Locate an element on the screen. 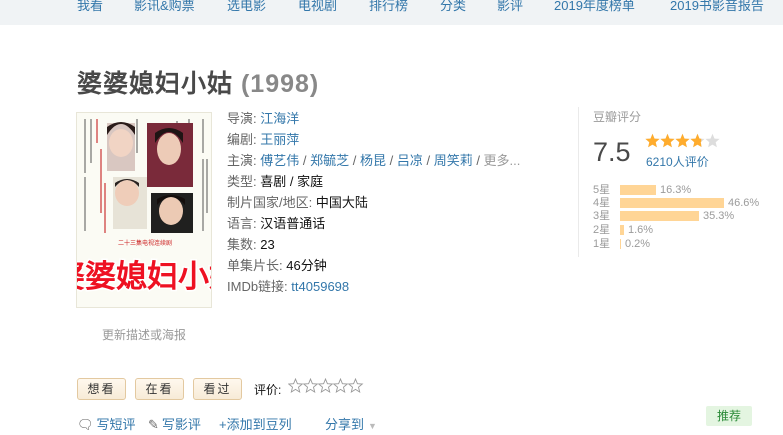  user-rating-stars is located at coordinates (327, 387).